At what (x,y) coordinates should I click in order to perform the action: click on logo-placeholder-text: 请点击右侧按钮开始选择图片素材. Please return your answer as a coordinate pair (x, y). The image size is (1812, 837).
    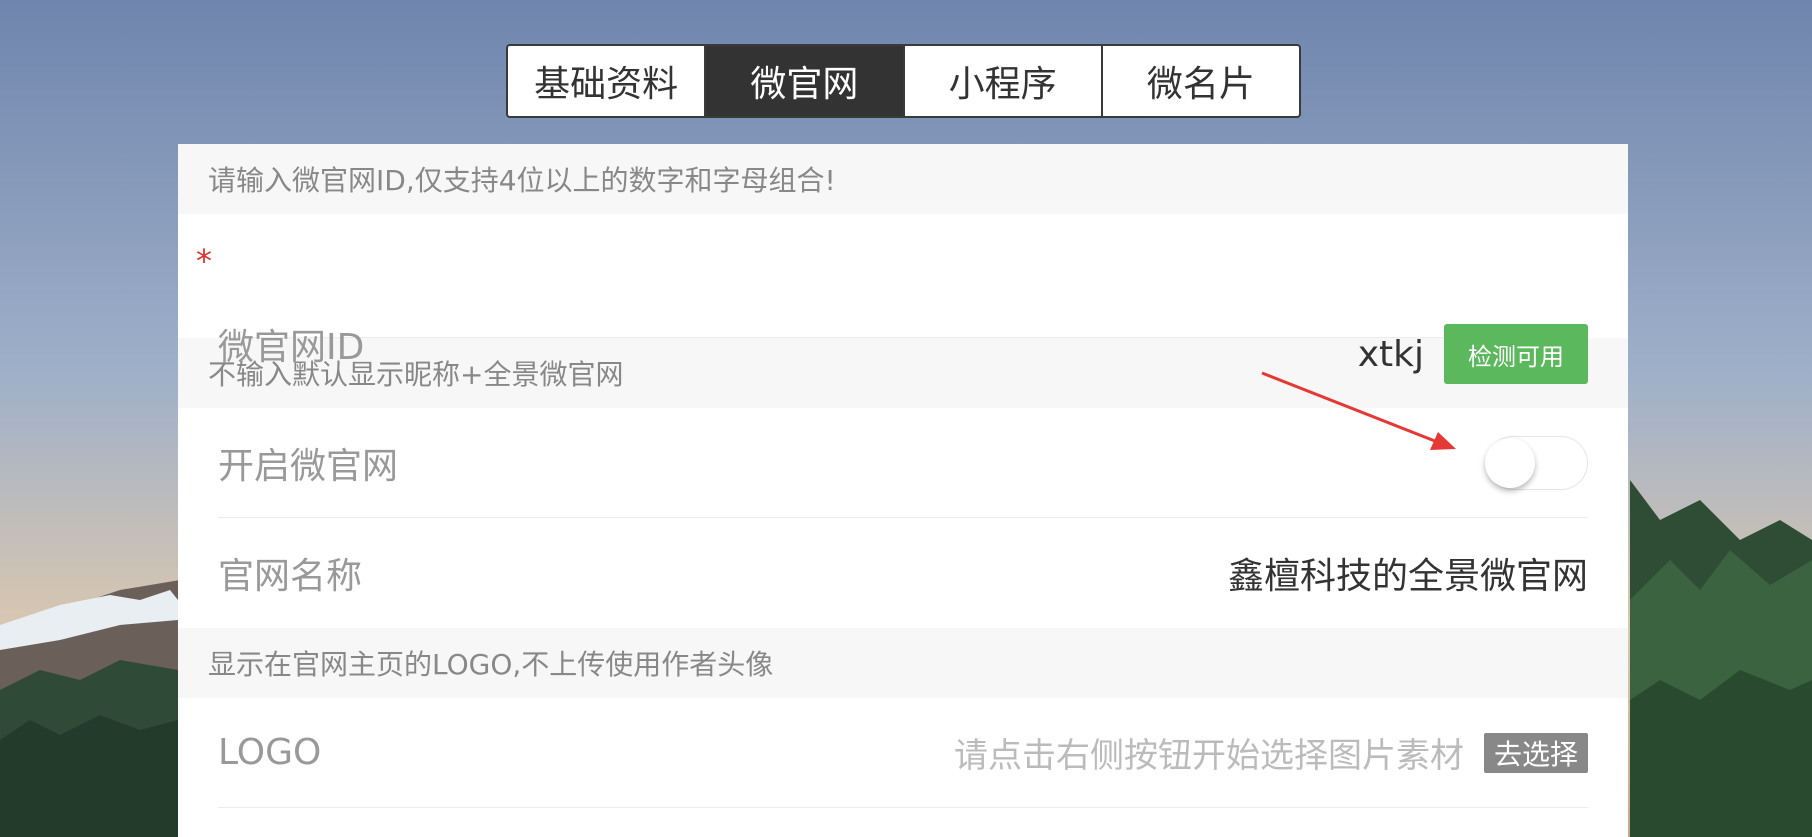
    Looking at the image, I should click on (1208, 756).